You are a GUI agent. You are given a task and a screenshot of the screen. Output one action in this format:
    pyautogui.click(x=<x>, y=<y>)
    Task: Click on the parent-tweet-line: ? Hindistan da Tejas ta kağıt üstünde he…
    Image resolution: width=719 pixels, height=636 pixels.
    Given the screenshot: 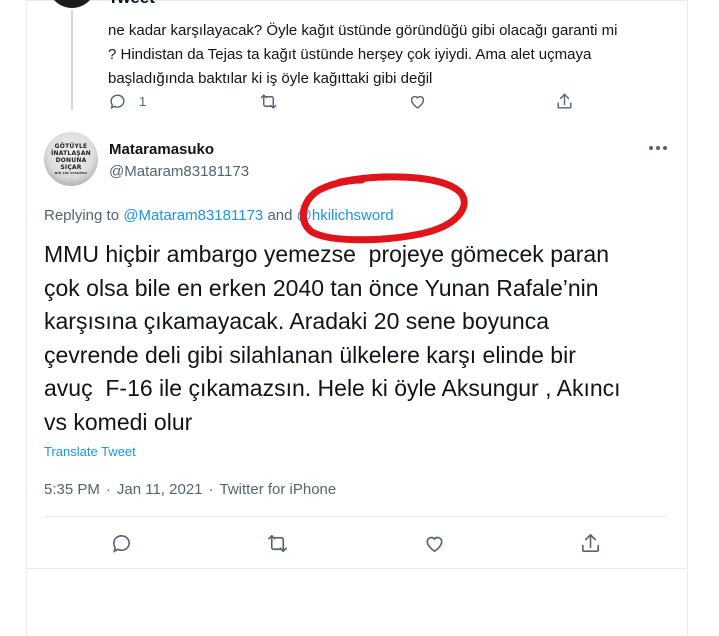 What is the action you would take?
    pyautogui.click(x=350, y=54)
    